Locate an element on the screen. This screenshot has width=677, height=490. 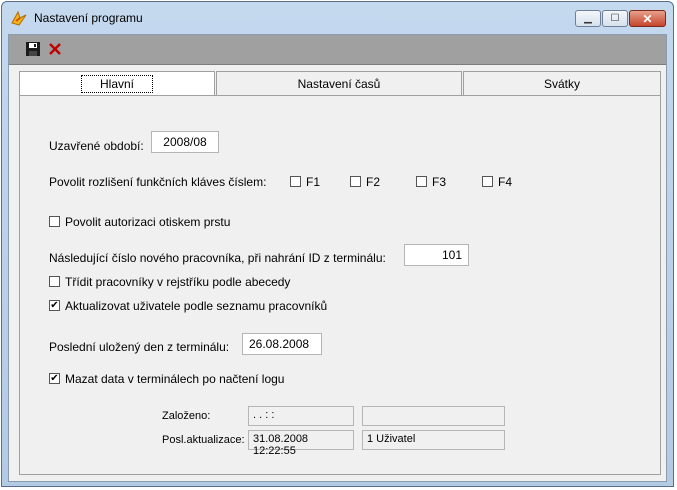
fingerprint-label: Povolit autorizaci otiskem prstu is located at coordinates (148, 222).